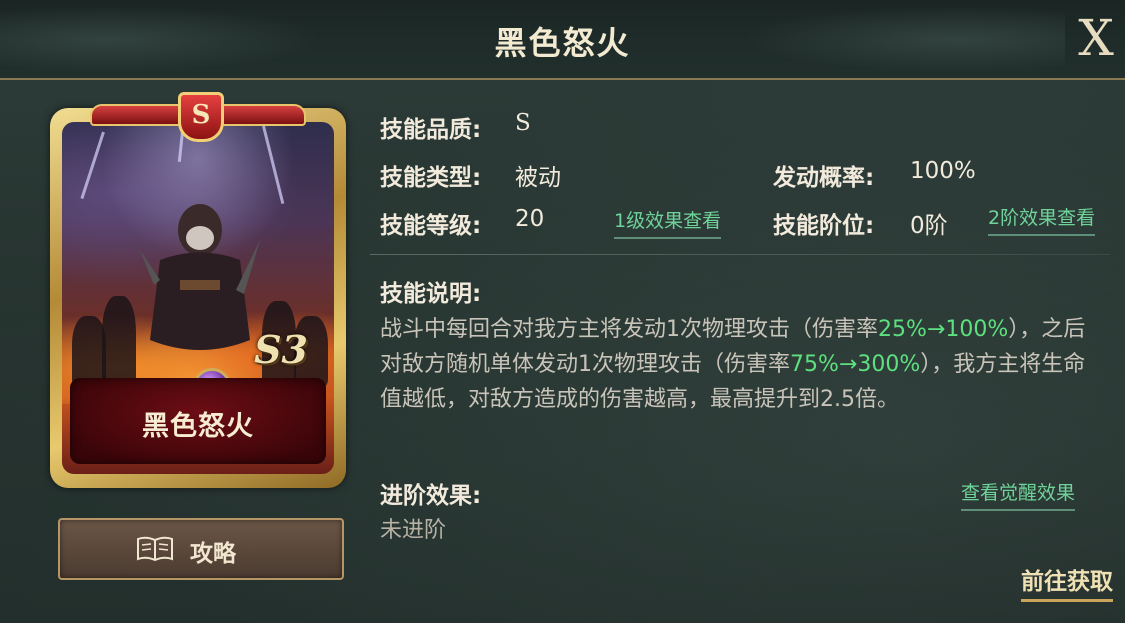 The image size is (1125, 623). Describe the element at coordinates (200, 277) in the screenshot. I see `warrior-figure` at that location.